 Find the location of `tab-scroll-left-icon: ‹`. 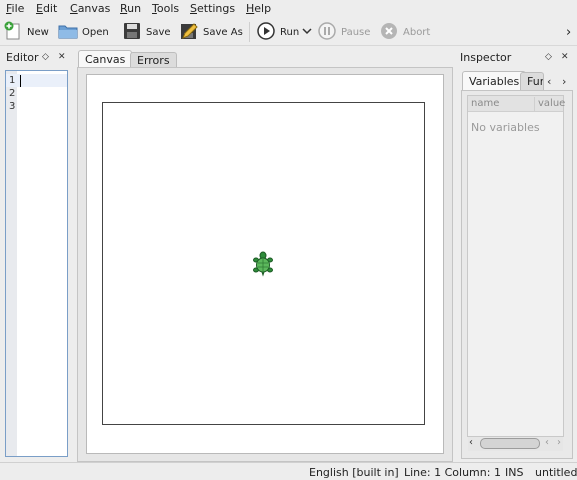

tab-scroll-left-icon: ‹ is located at coordinates (549, 81).